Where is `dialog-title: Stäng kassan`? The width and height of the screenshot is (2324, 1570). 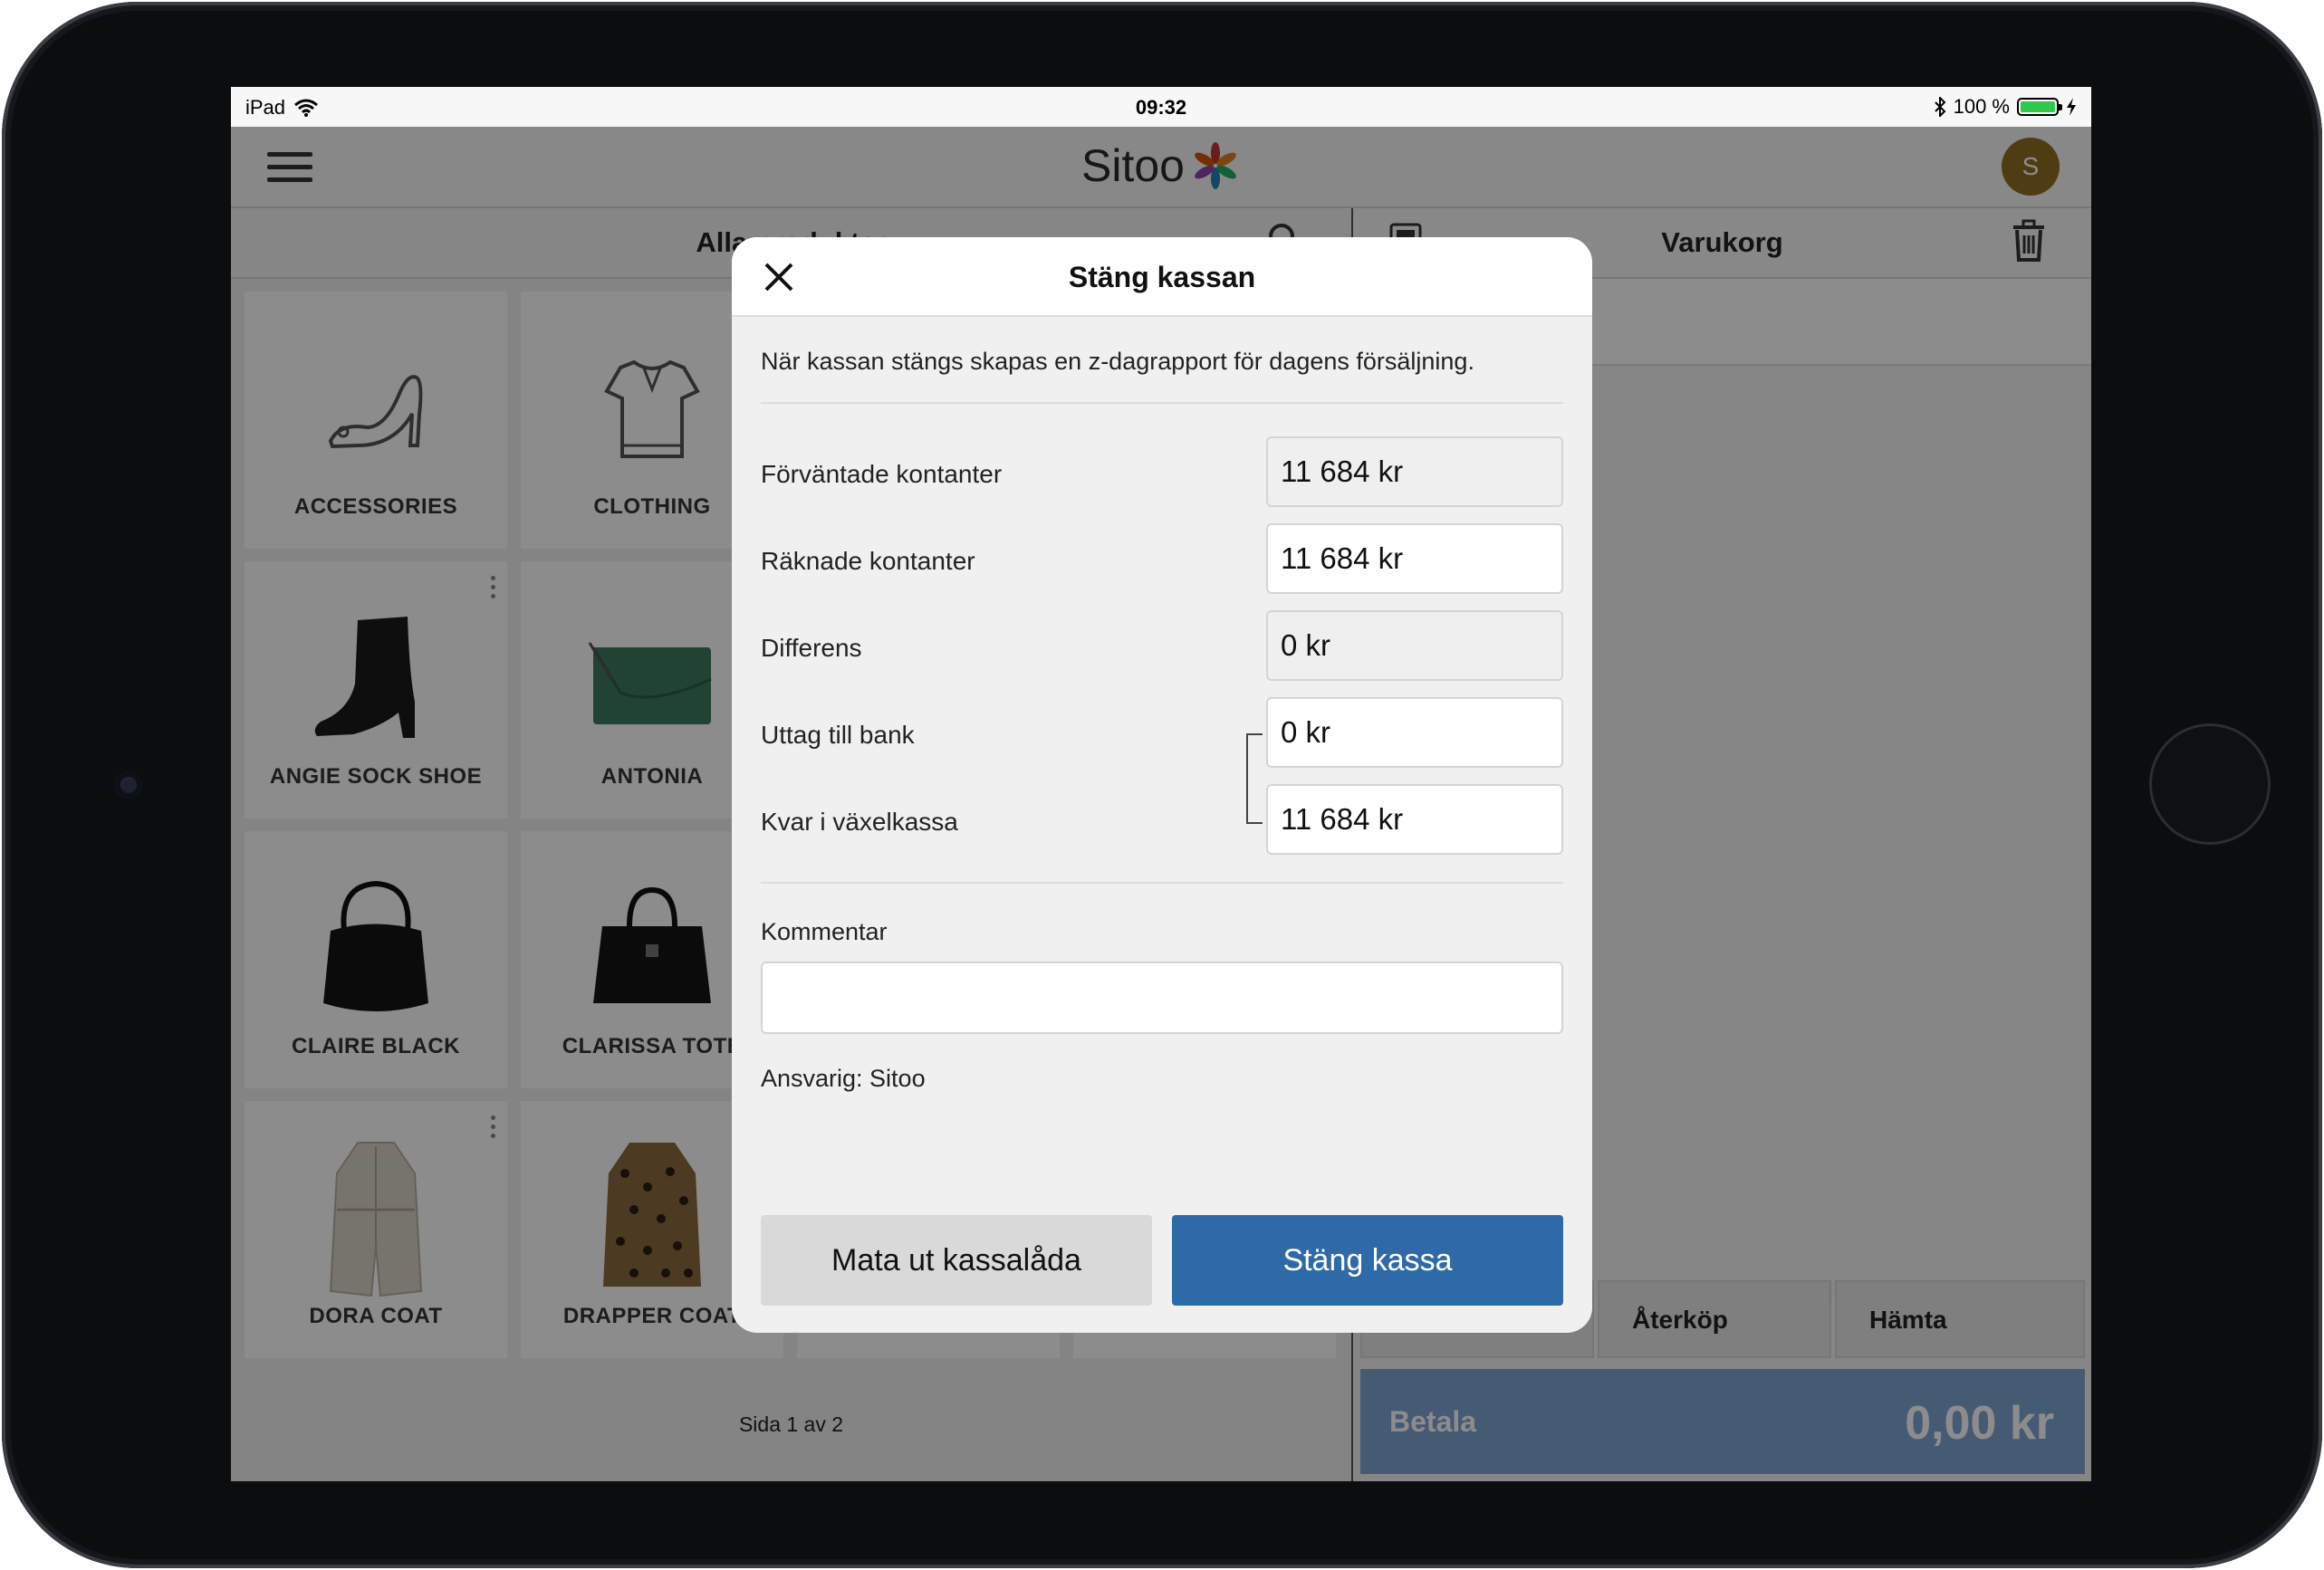
dialog-title: Stäng kassan is located at coordinates (1162, 277).